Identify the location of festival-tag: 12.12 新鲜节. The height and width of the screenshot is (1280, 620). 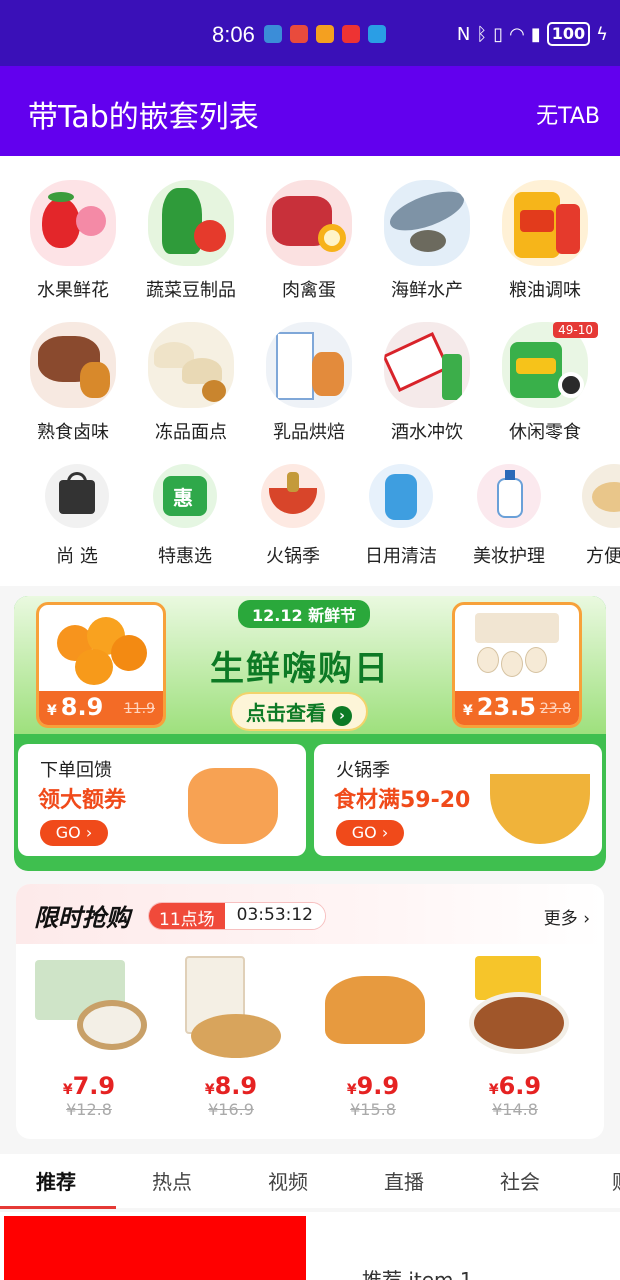
(304, 614).